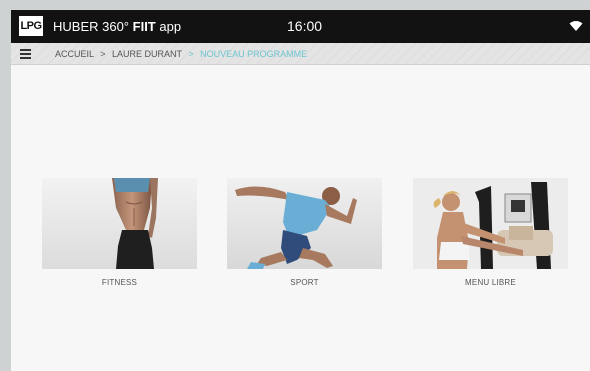 The height and width of the screenshot is (371, 590). What do you see at coordinates (31, 26) in the screenshot?
I see `lpg-logo: LPG` at bounding box center [31, 26].